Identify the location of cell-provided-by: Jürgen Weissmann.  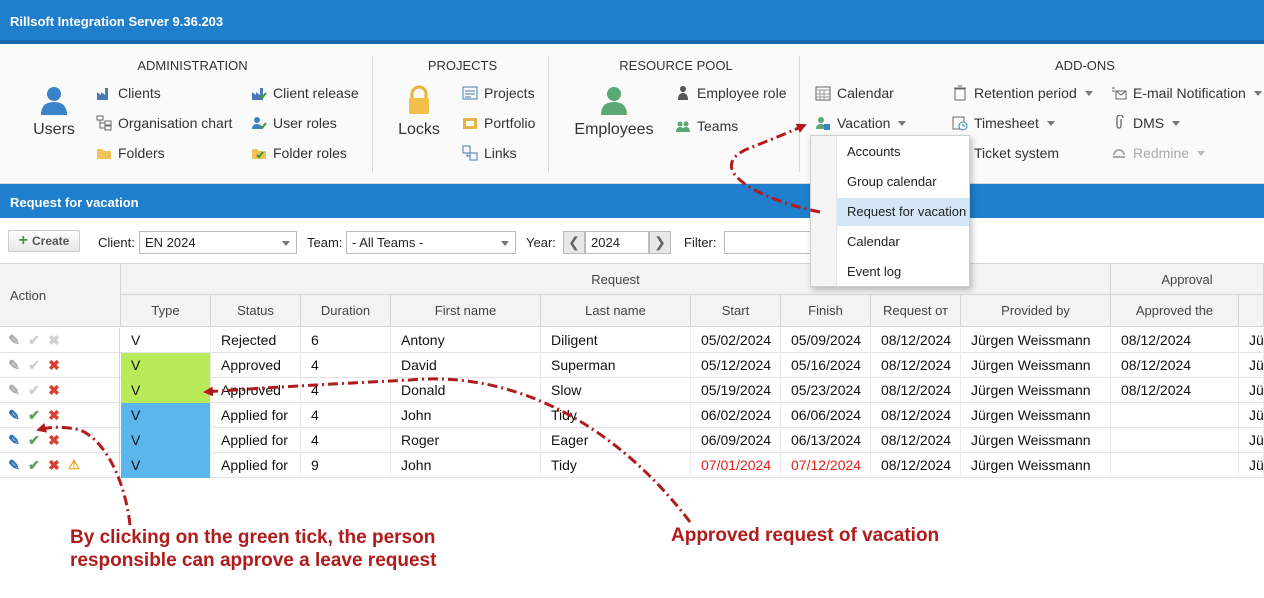
(1036, 415).